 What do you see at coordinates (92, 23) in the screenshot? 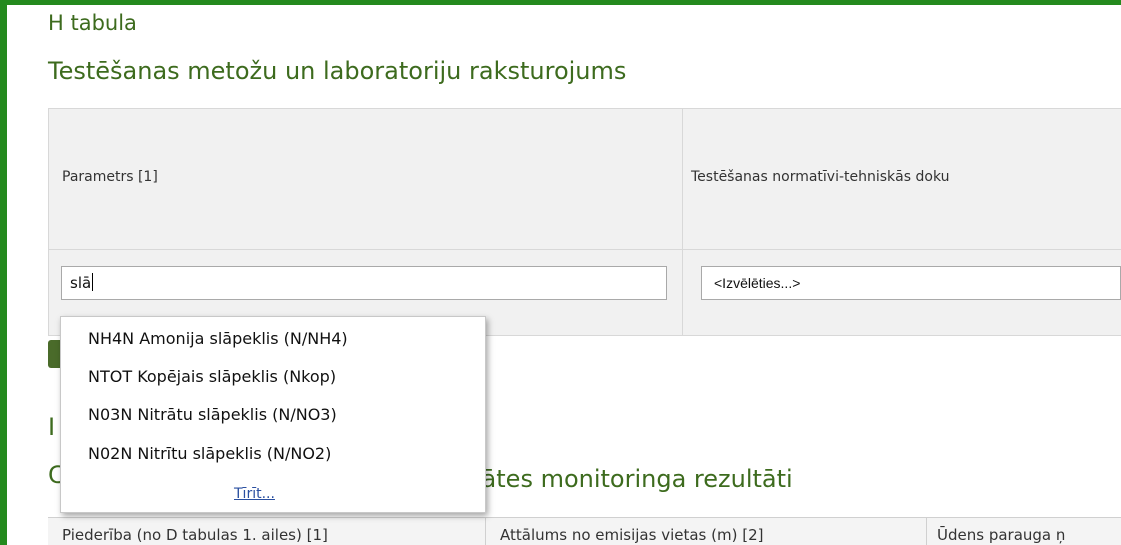
I see `section-prefix: H tabula` at bounding box center [92, 23].